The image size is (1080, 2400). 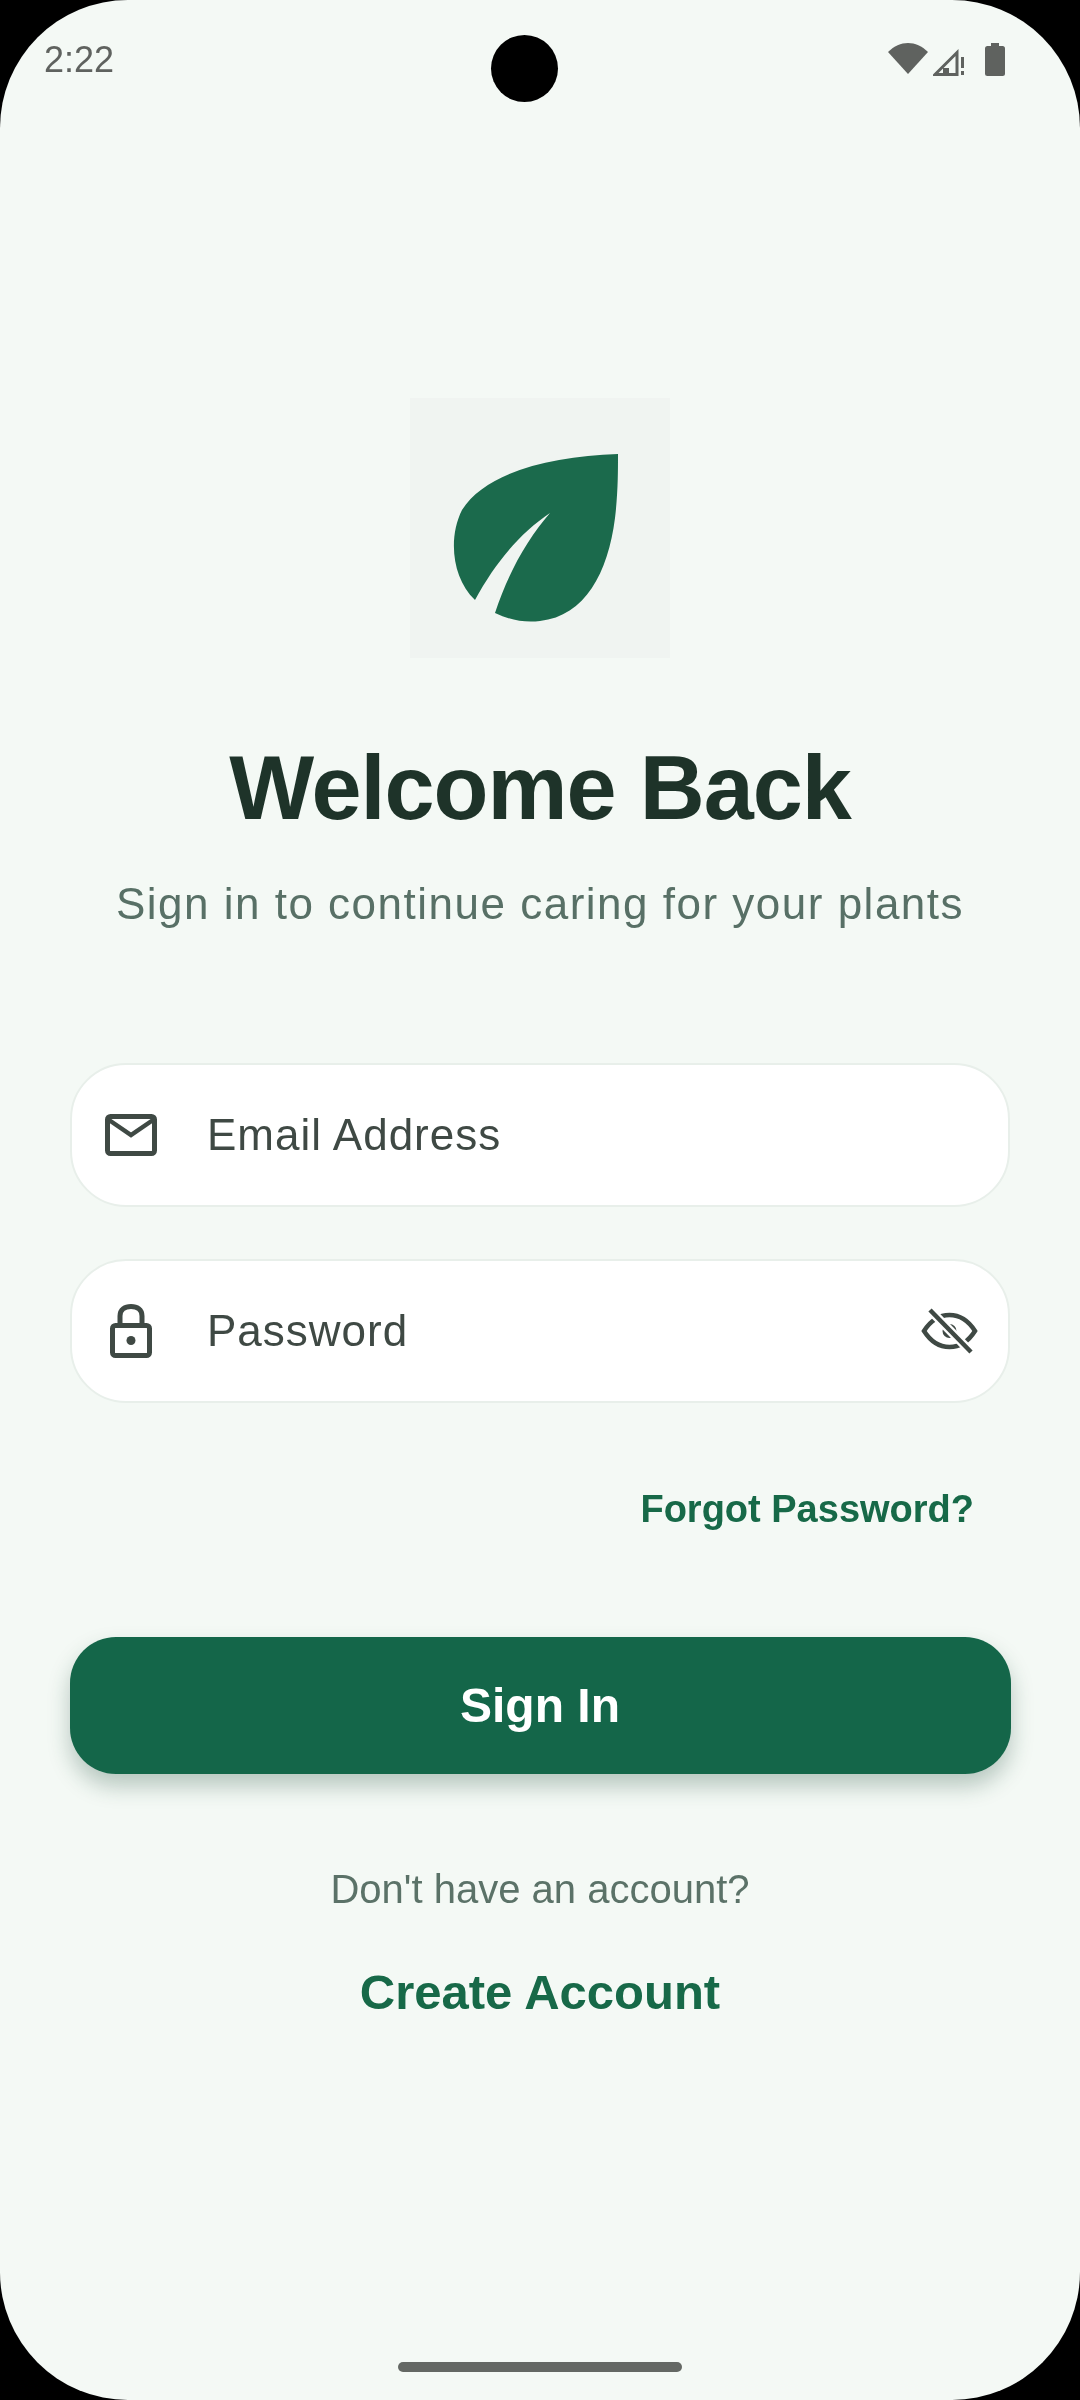 What do you see at coordinates (540, 1889) in the screenshot?
I see `signup-prompt: Don't have an account?` at bounding box center [540, 1889].